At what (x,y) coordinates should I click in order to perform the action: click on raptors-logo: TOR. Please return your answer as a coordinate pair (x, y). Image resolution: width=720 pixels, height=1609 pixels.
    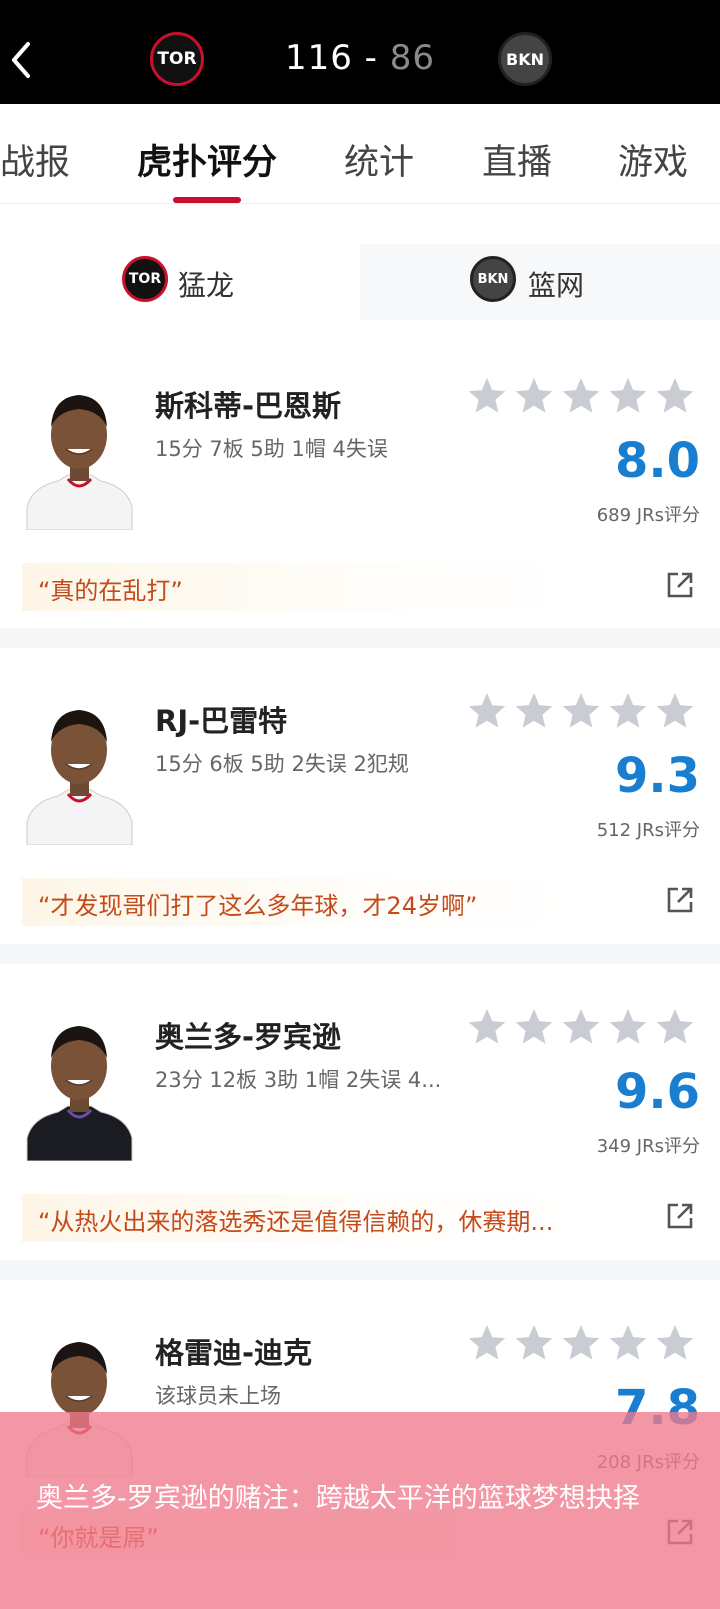
    Looking at the image, I should click on (145, 279).